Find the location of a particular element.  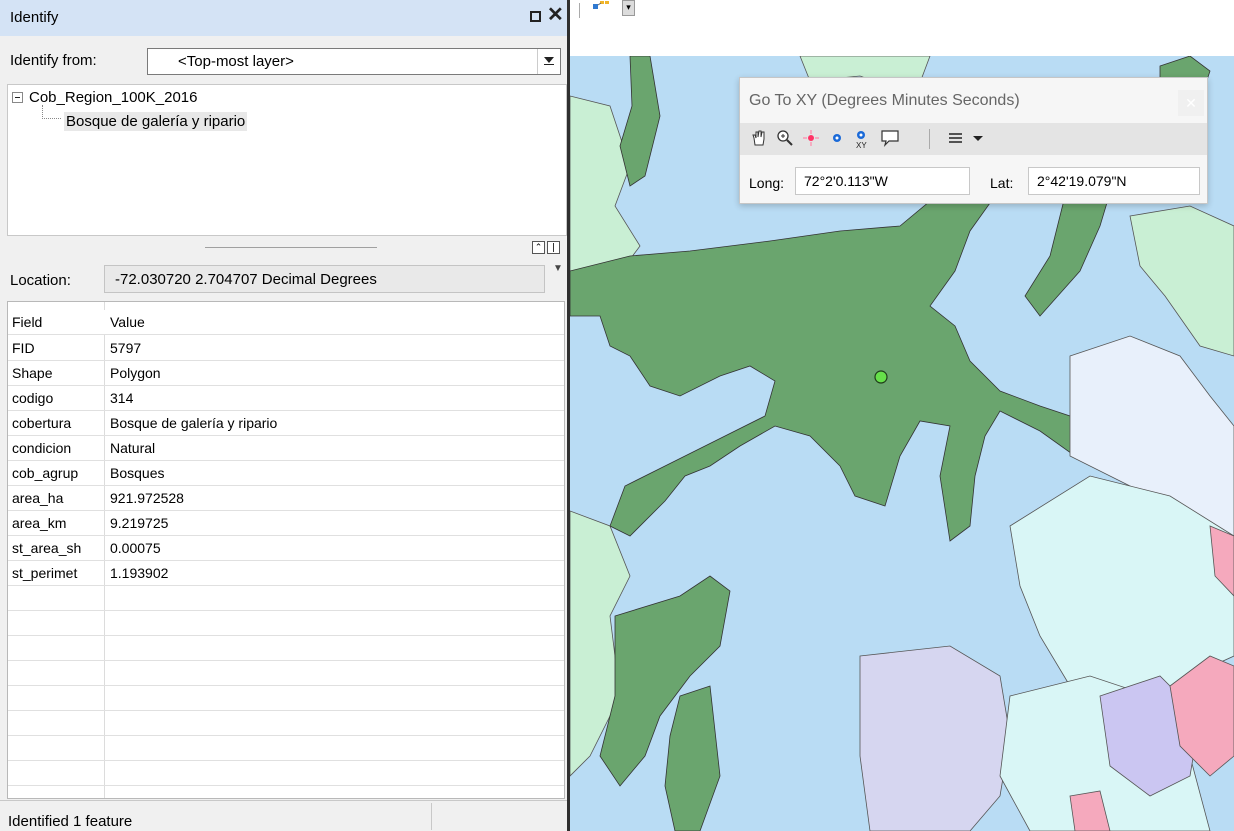

latitude-input is located at coordinates (1114, 181).